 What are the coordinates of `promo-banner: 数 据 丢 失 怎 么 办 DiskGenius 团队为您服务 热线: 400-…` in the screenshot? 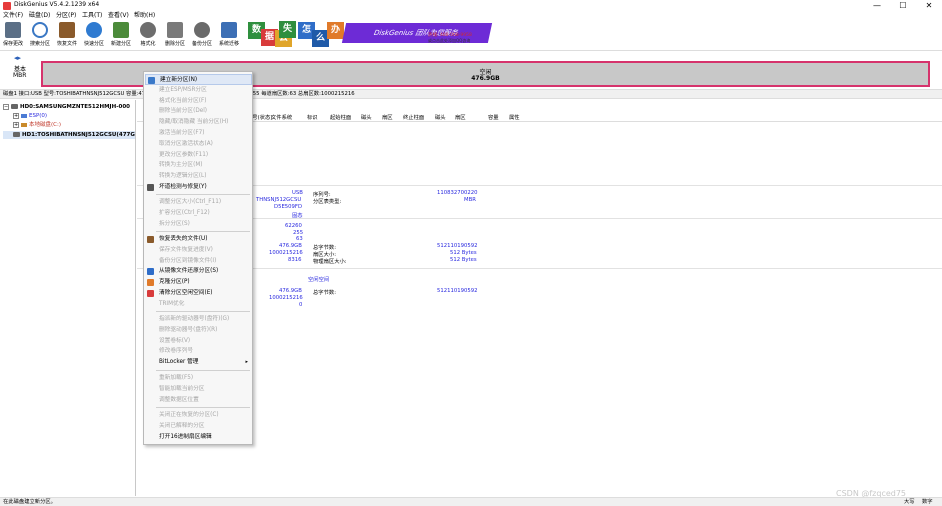 It's located at (370, 35).